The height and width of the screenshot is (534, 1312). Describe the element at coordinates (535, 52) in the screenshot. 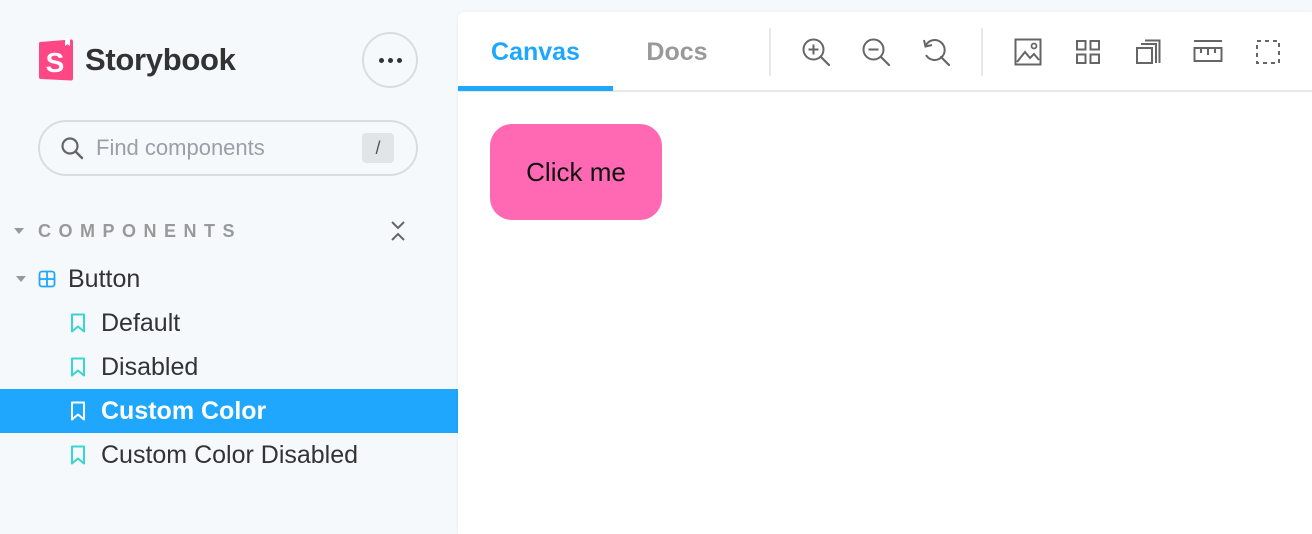

I see `tab-canvas: Canvas` at that location.